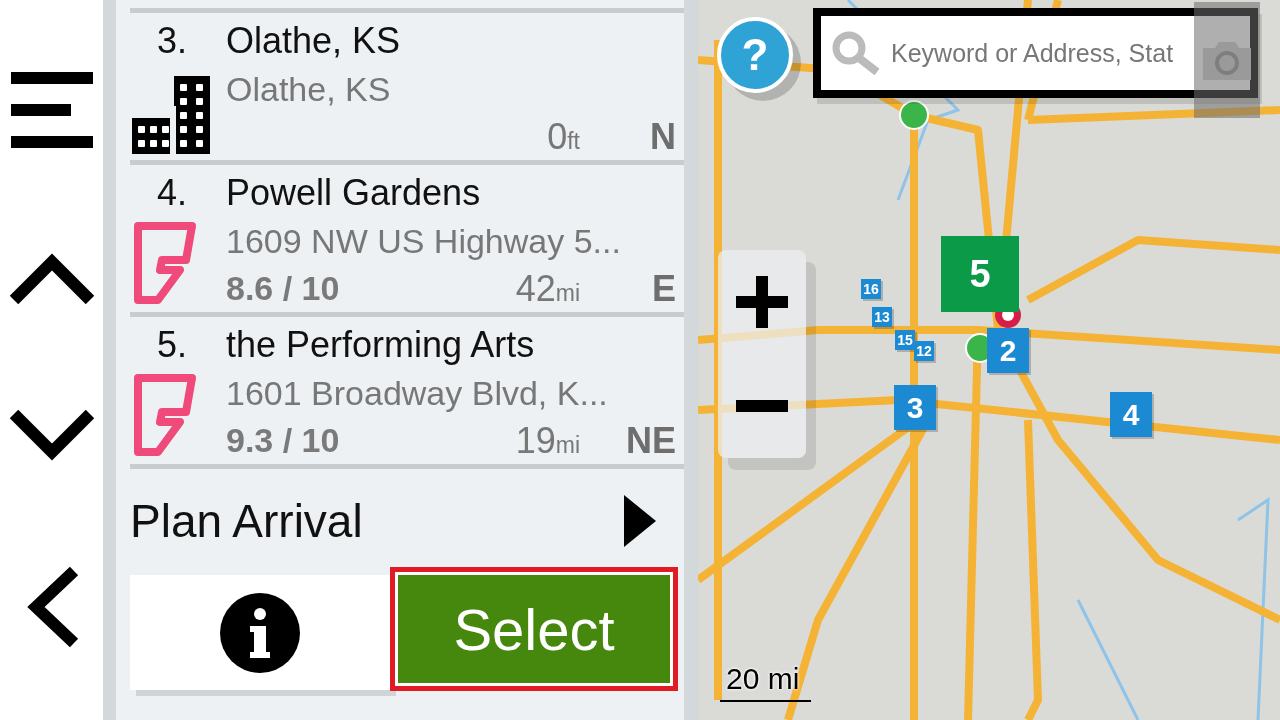 The width and height of the screenshot is (1280, 720). What do you see at coordinates (455, 193) in the screenshot?
I see `result-name: Powell Gardens` at bounding box center [455, 193].